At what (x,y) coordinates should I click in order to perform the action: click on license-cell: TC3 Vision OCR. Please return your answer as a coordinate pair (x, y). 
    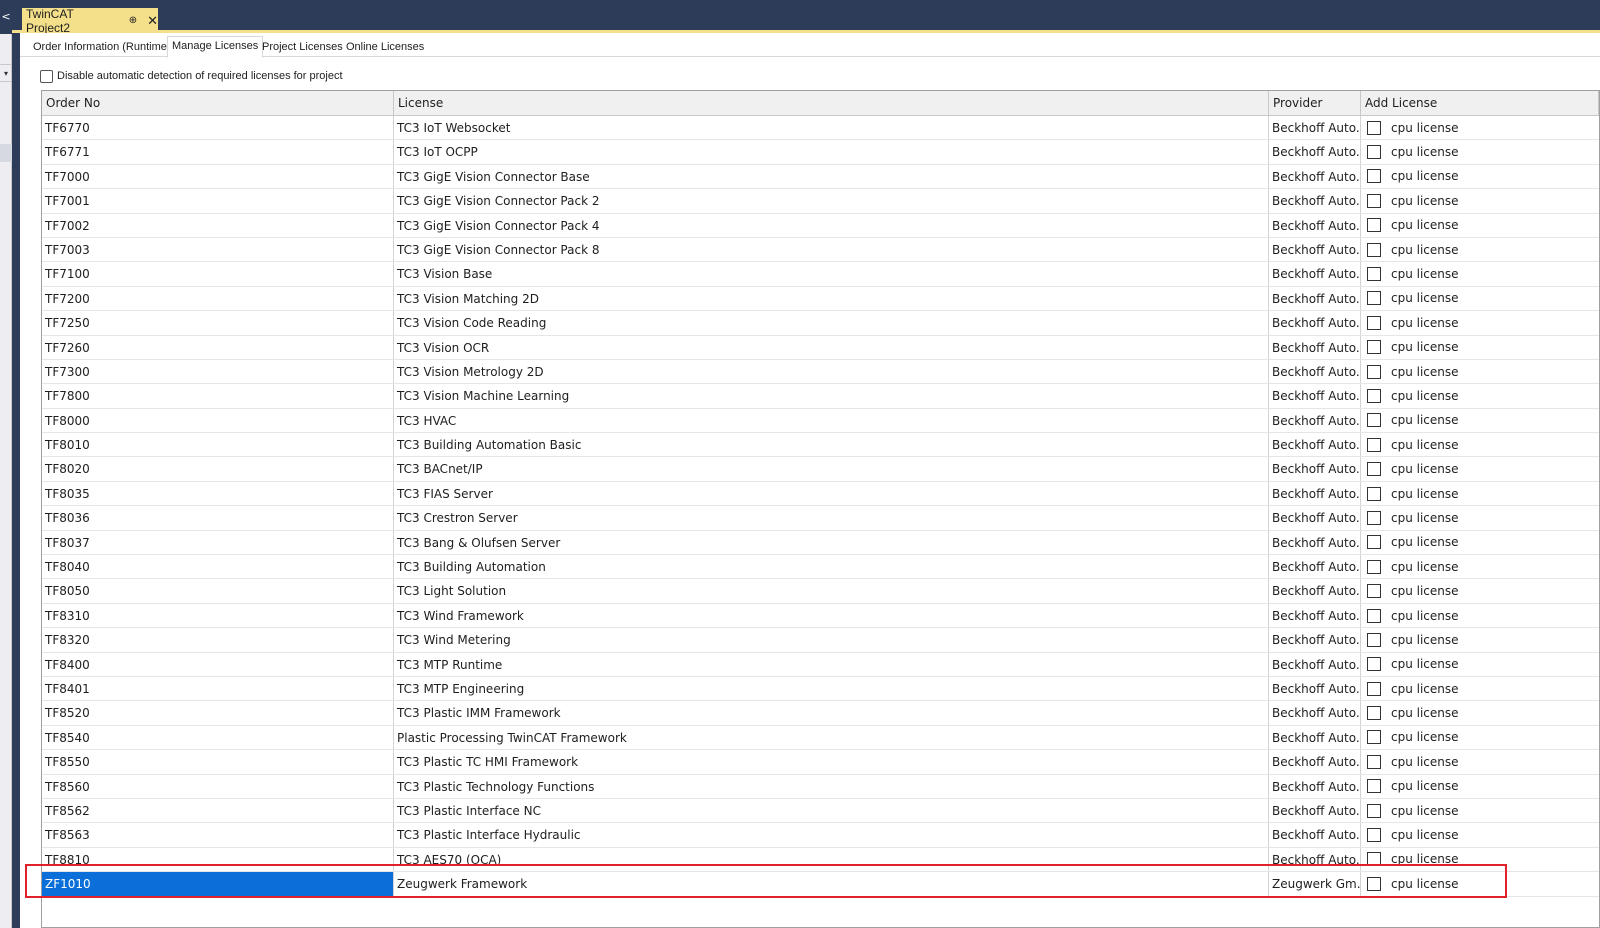
    Looking at the image, I should click on (831, 347).